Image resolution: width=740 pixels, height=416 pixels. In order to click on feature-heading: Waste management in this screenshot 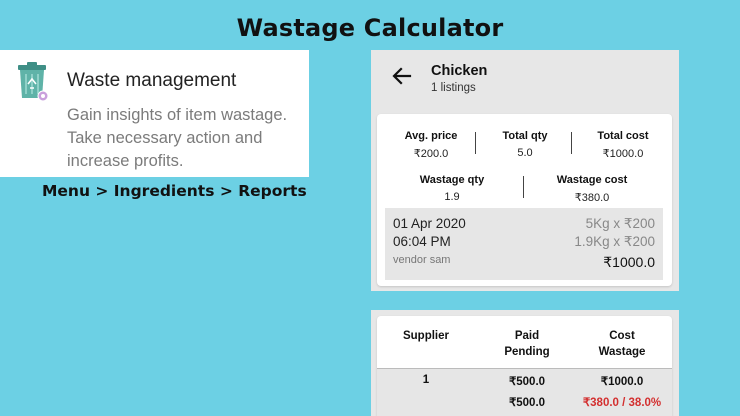, I will do `click(152, 80)`.